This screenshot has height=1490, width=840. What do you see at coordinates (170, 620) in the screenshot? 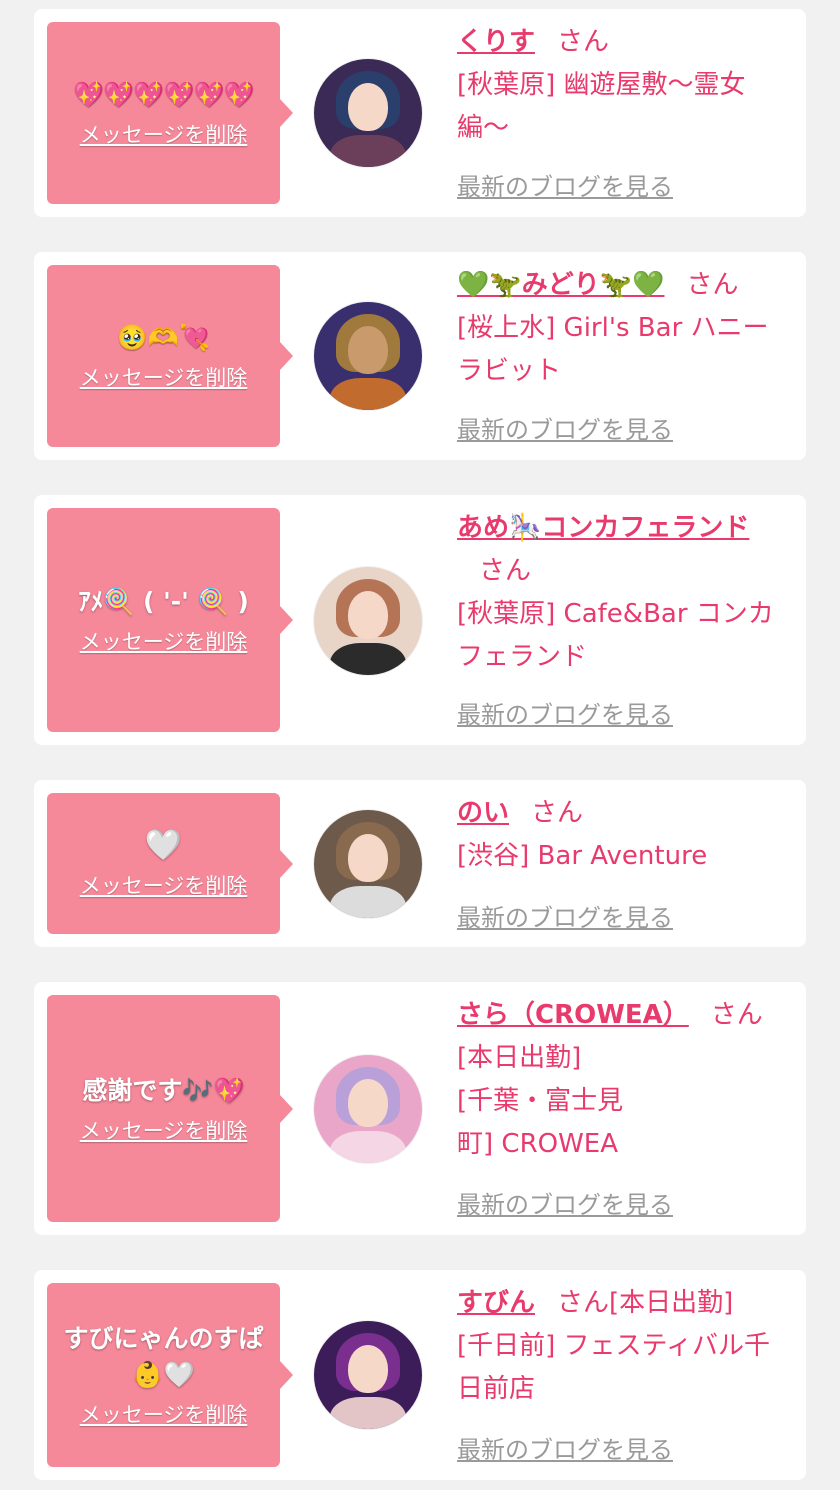
I see `message-bubble: ｱﾒ🍭 ( '-' 🍭 ) メッセージを削除` at bounding box center [170, 620].